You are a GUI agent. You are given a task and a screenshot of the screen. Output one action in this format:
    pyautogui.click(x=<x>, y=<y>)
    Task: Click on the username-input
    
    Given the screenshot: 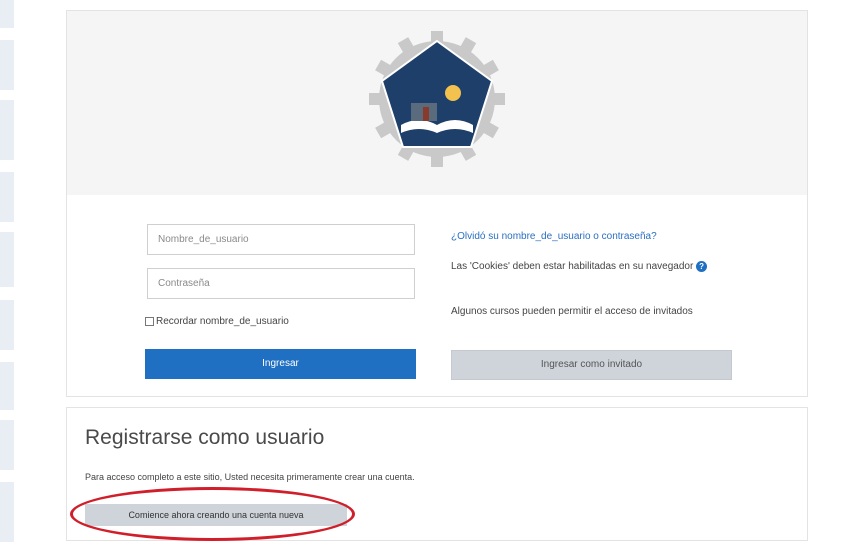 What is the action you would take?
    pyautogui.click(x=281, y=239)
    